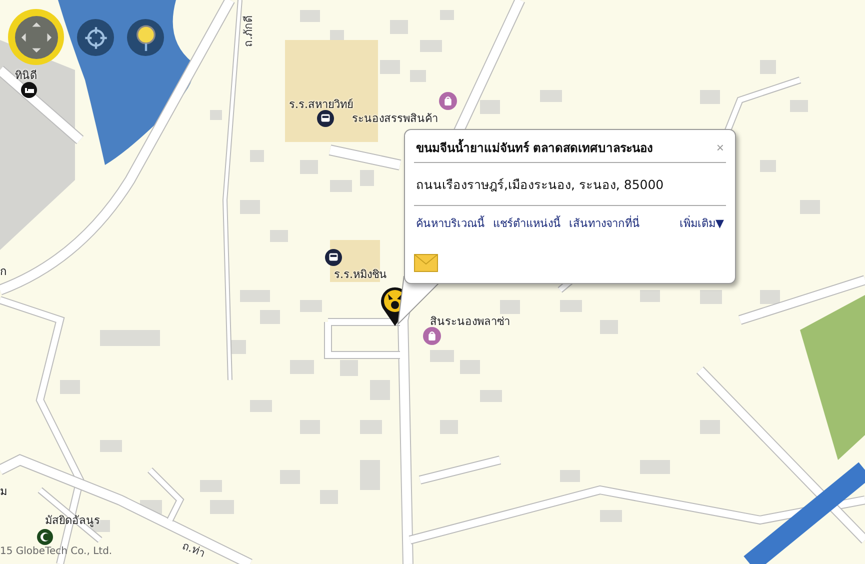 This screenshot has width=865, height=564. What do you see at coordinates (248, 31) in the screenshot?
I see `map-label: ถ.ภักดี` at bounding box center [248, 31].